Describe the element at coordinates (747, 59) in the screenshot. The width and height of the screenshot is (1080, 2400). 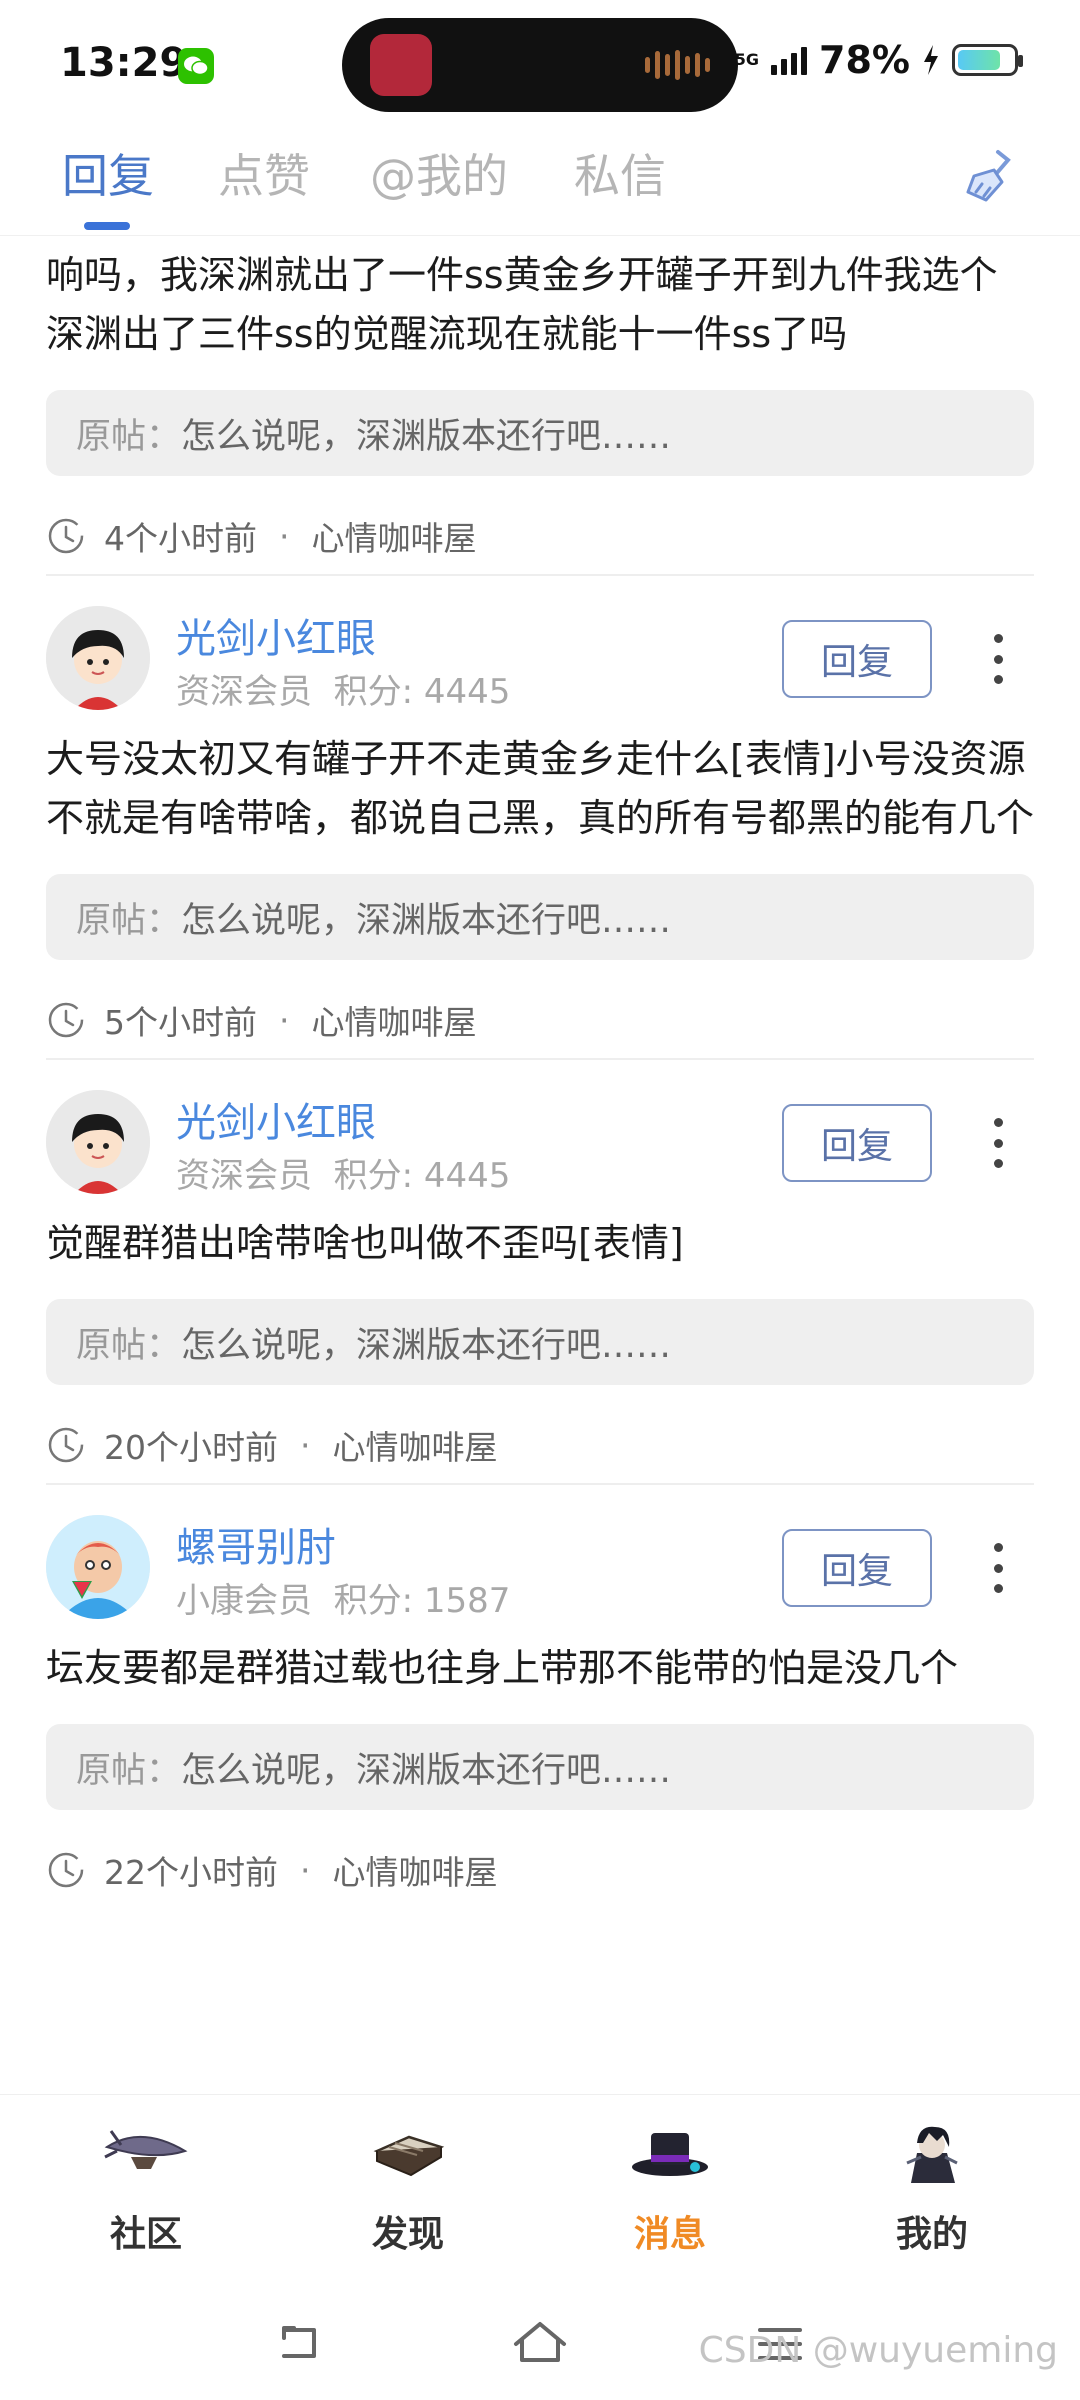
I see `network-type: 5G` at that location.